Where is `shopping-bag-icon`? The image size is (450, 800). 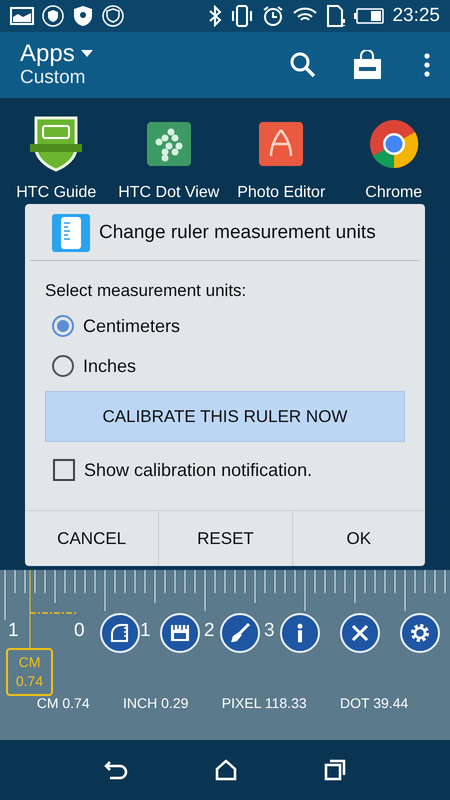 shopping-bag-icon is located at coordinates (367, 65).